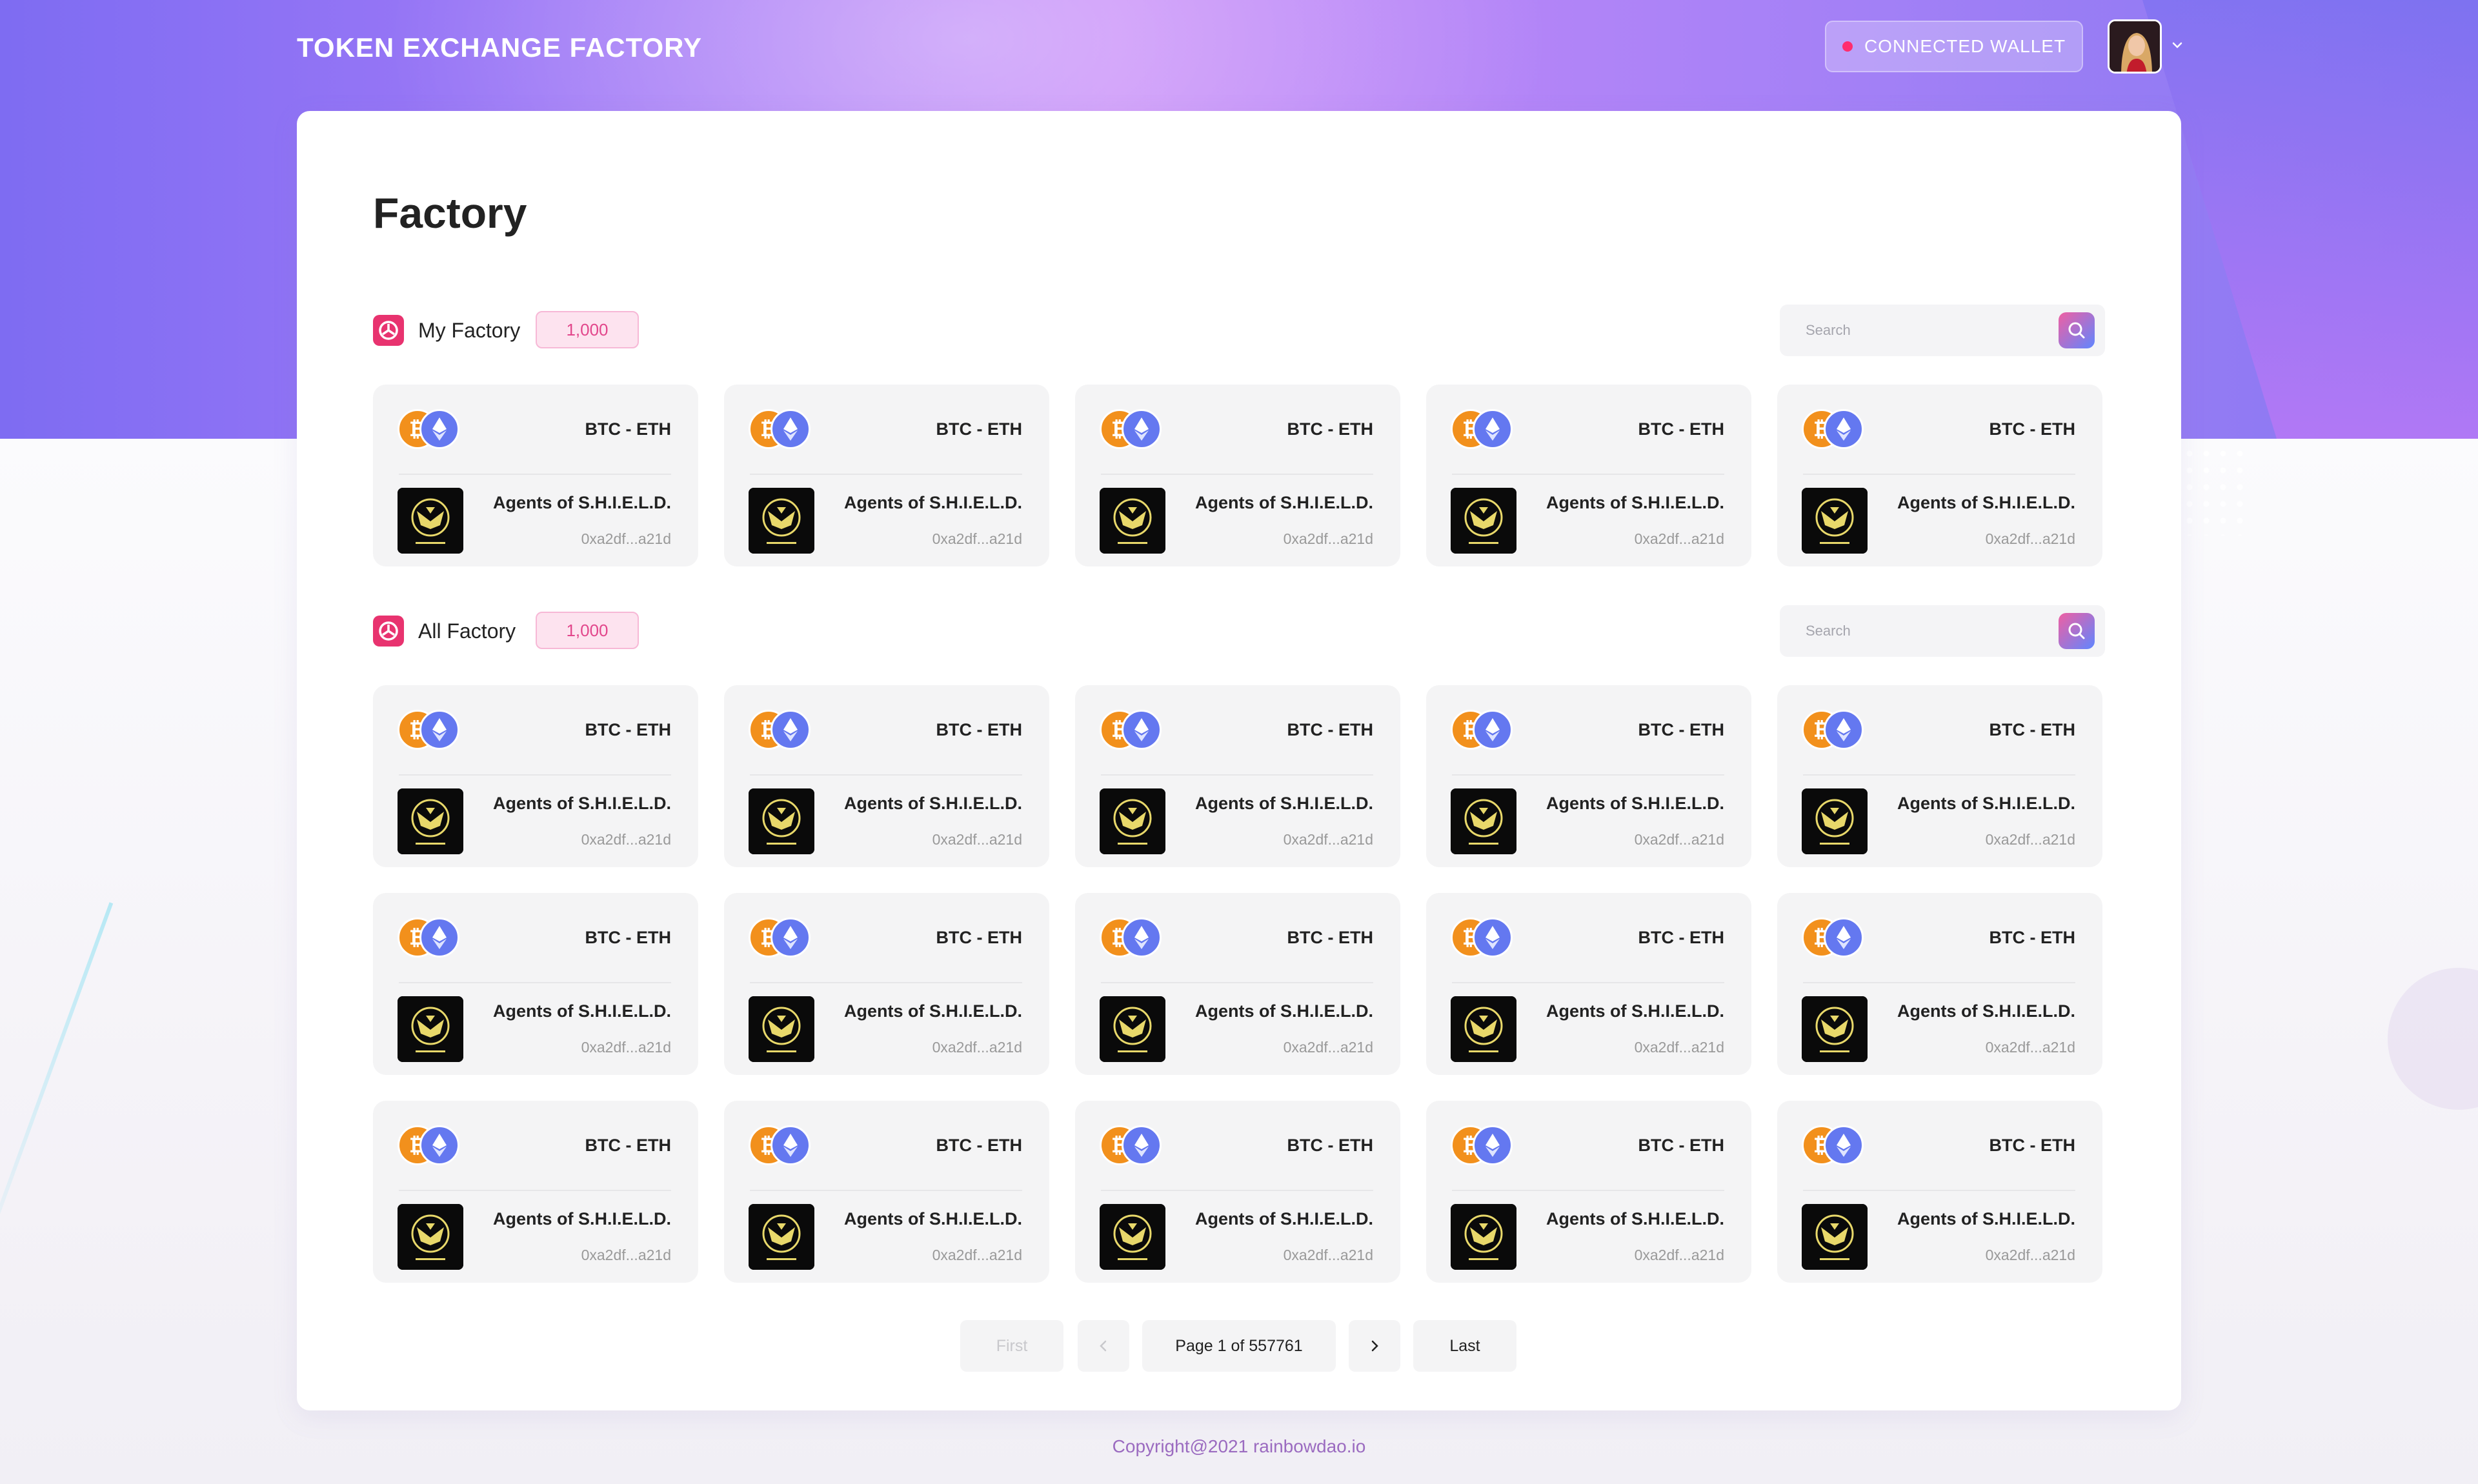 The height and width of the screenshot is (1484, 2478). What do you see at coordinates (499, 47) in the screenshot?
I see `brand-title: TOKEN EXCHANGE FACTORY` at bounding box center [499, 47].